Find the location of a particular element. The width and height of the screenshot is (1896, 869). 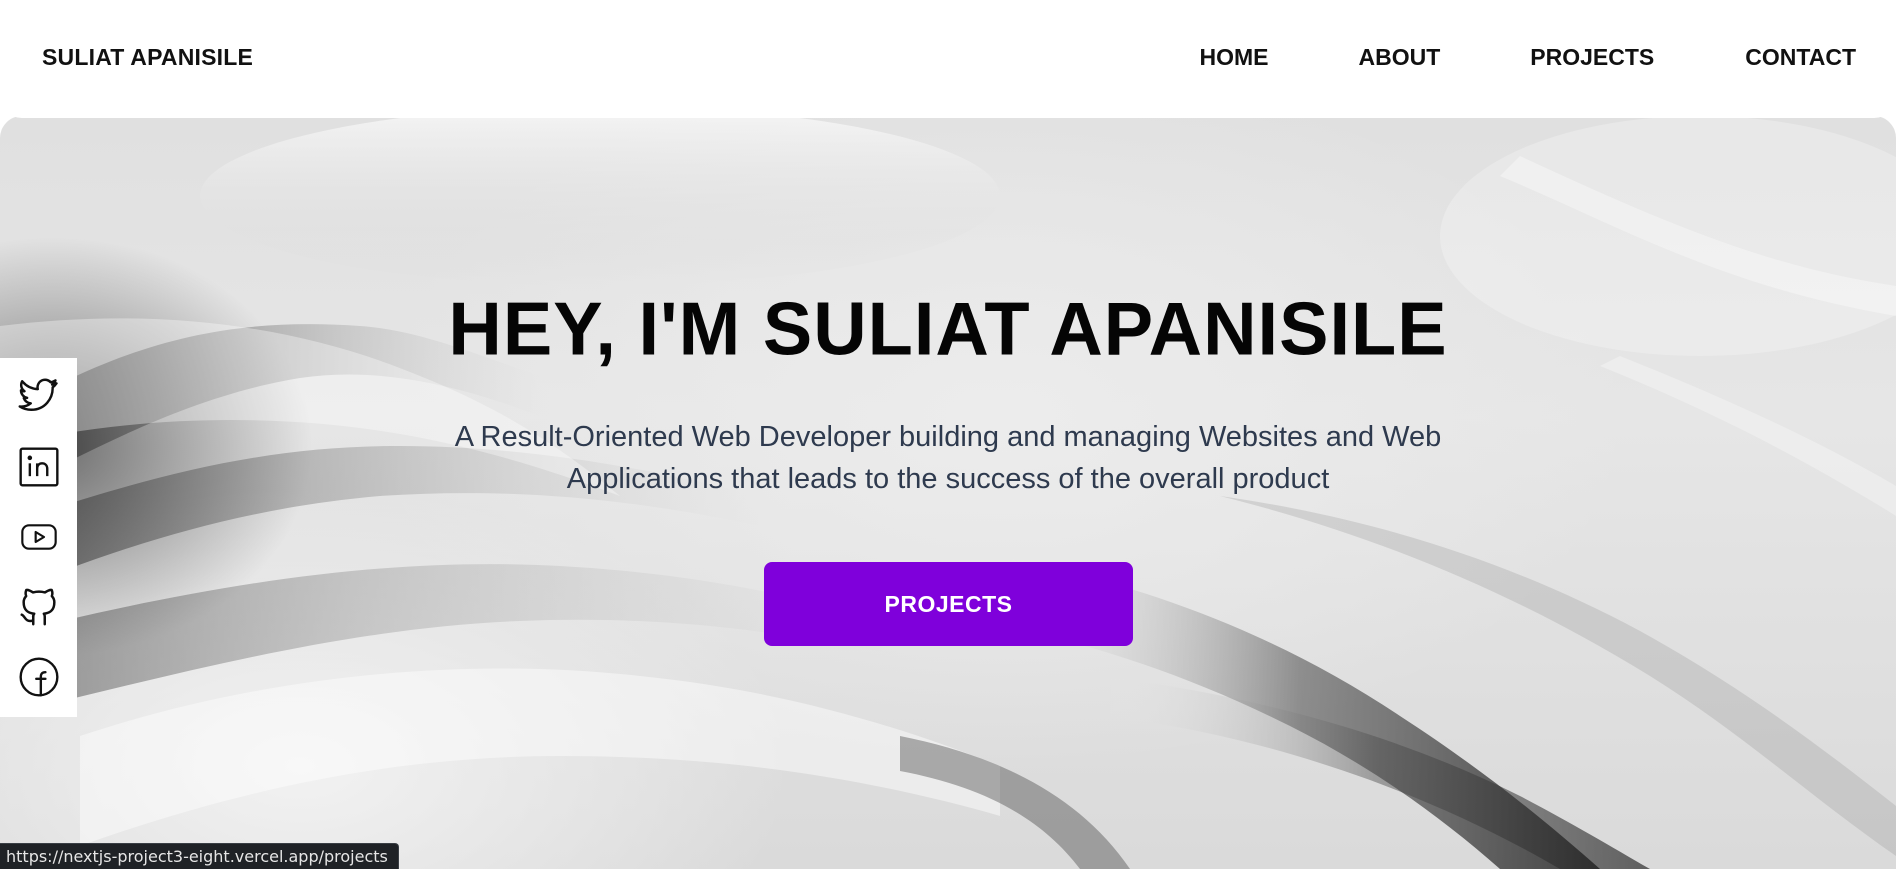

youtube-icon is located at coordinates (39, 537).